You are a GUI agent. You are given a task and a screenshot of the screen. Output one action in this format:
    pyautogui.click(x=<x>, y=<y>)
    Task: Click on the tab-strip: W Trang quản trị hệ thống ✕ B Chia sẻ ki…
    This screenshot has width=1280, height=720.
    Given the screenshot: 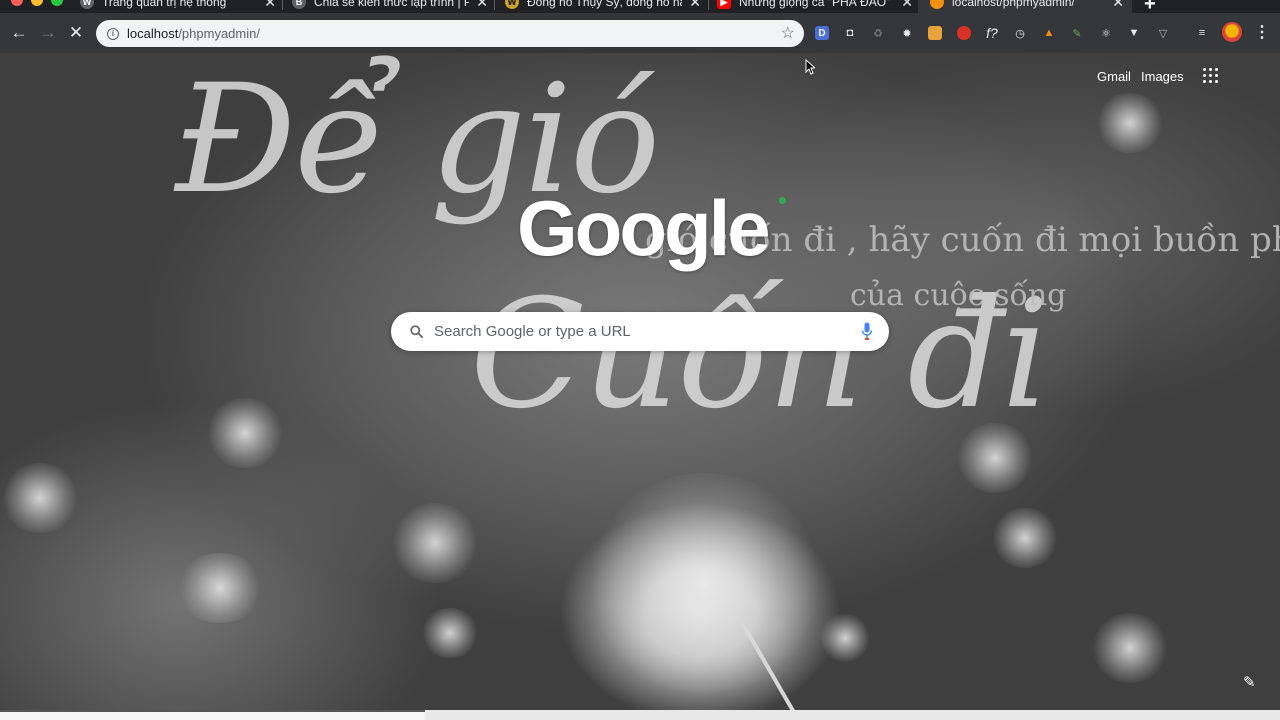 What is the action you would take?
    pyautogui.click(x=640, y=6)
    